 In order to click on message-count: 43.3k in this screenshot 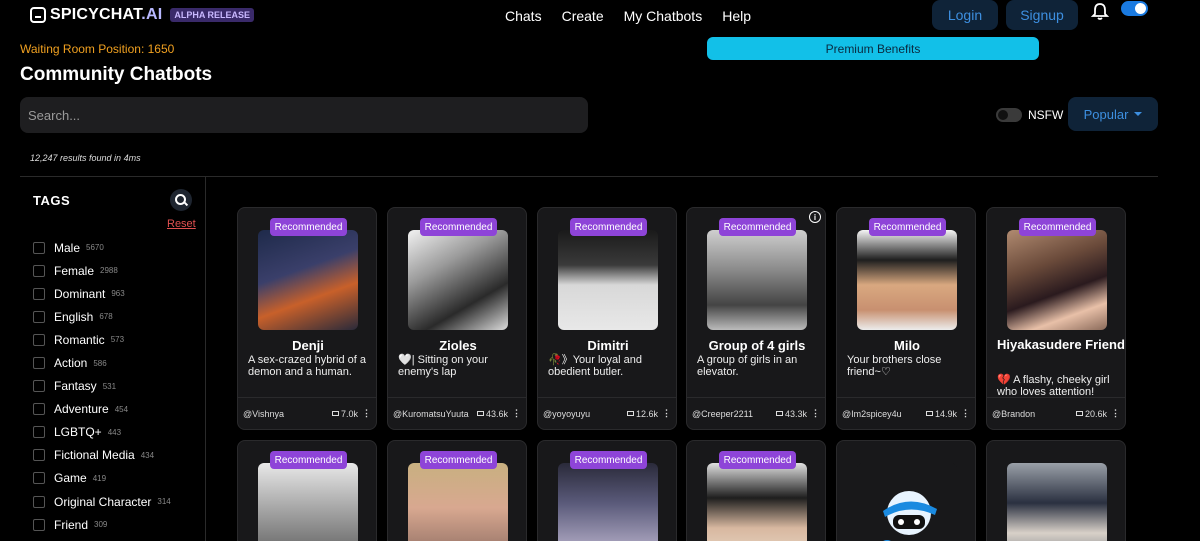, I will do `click(795, 413)`.